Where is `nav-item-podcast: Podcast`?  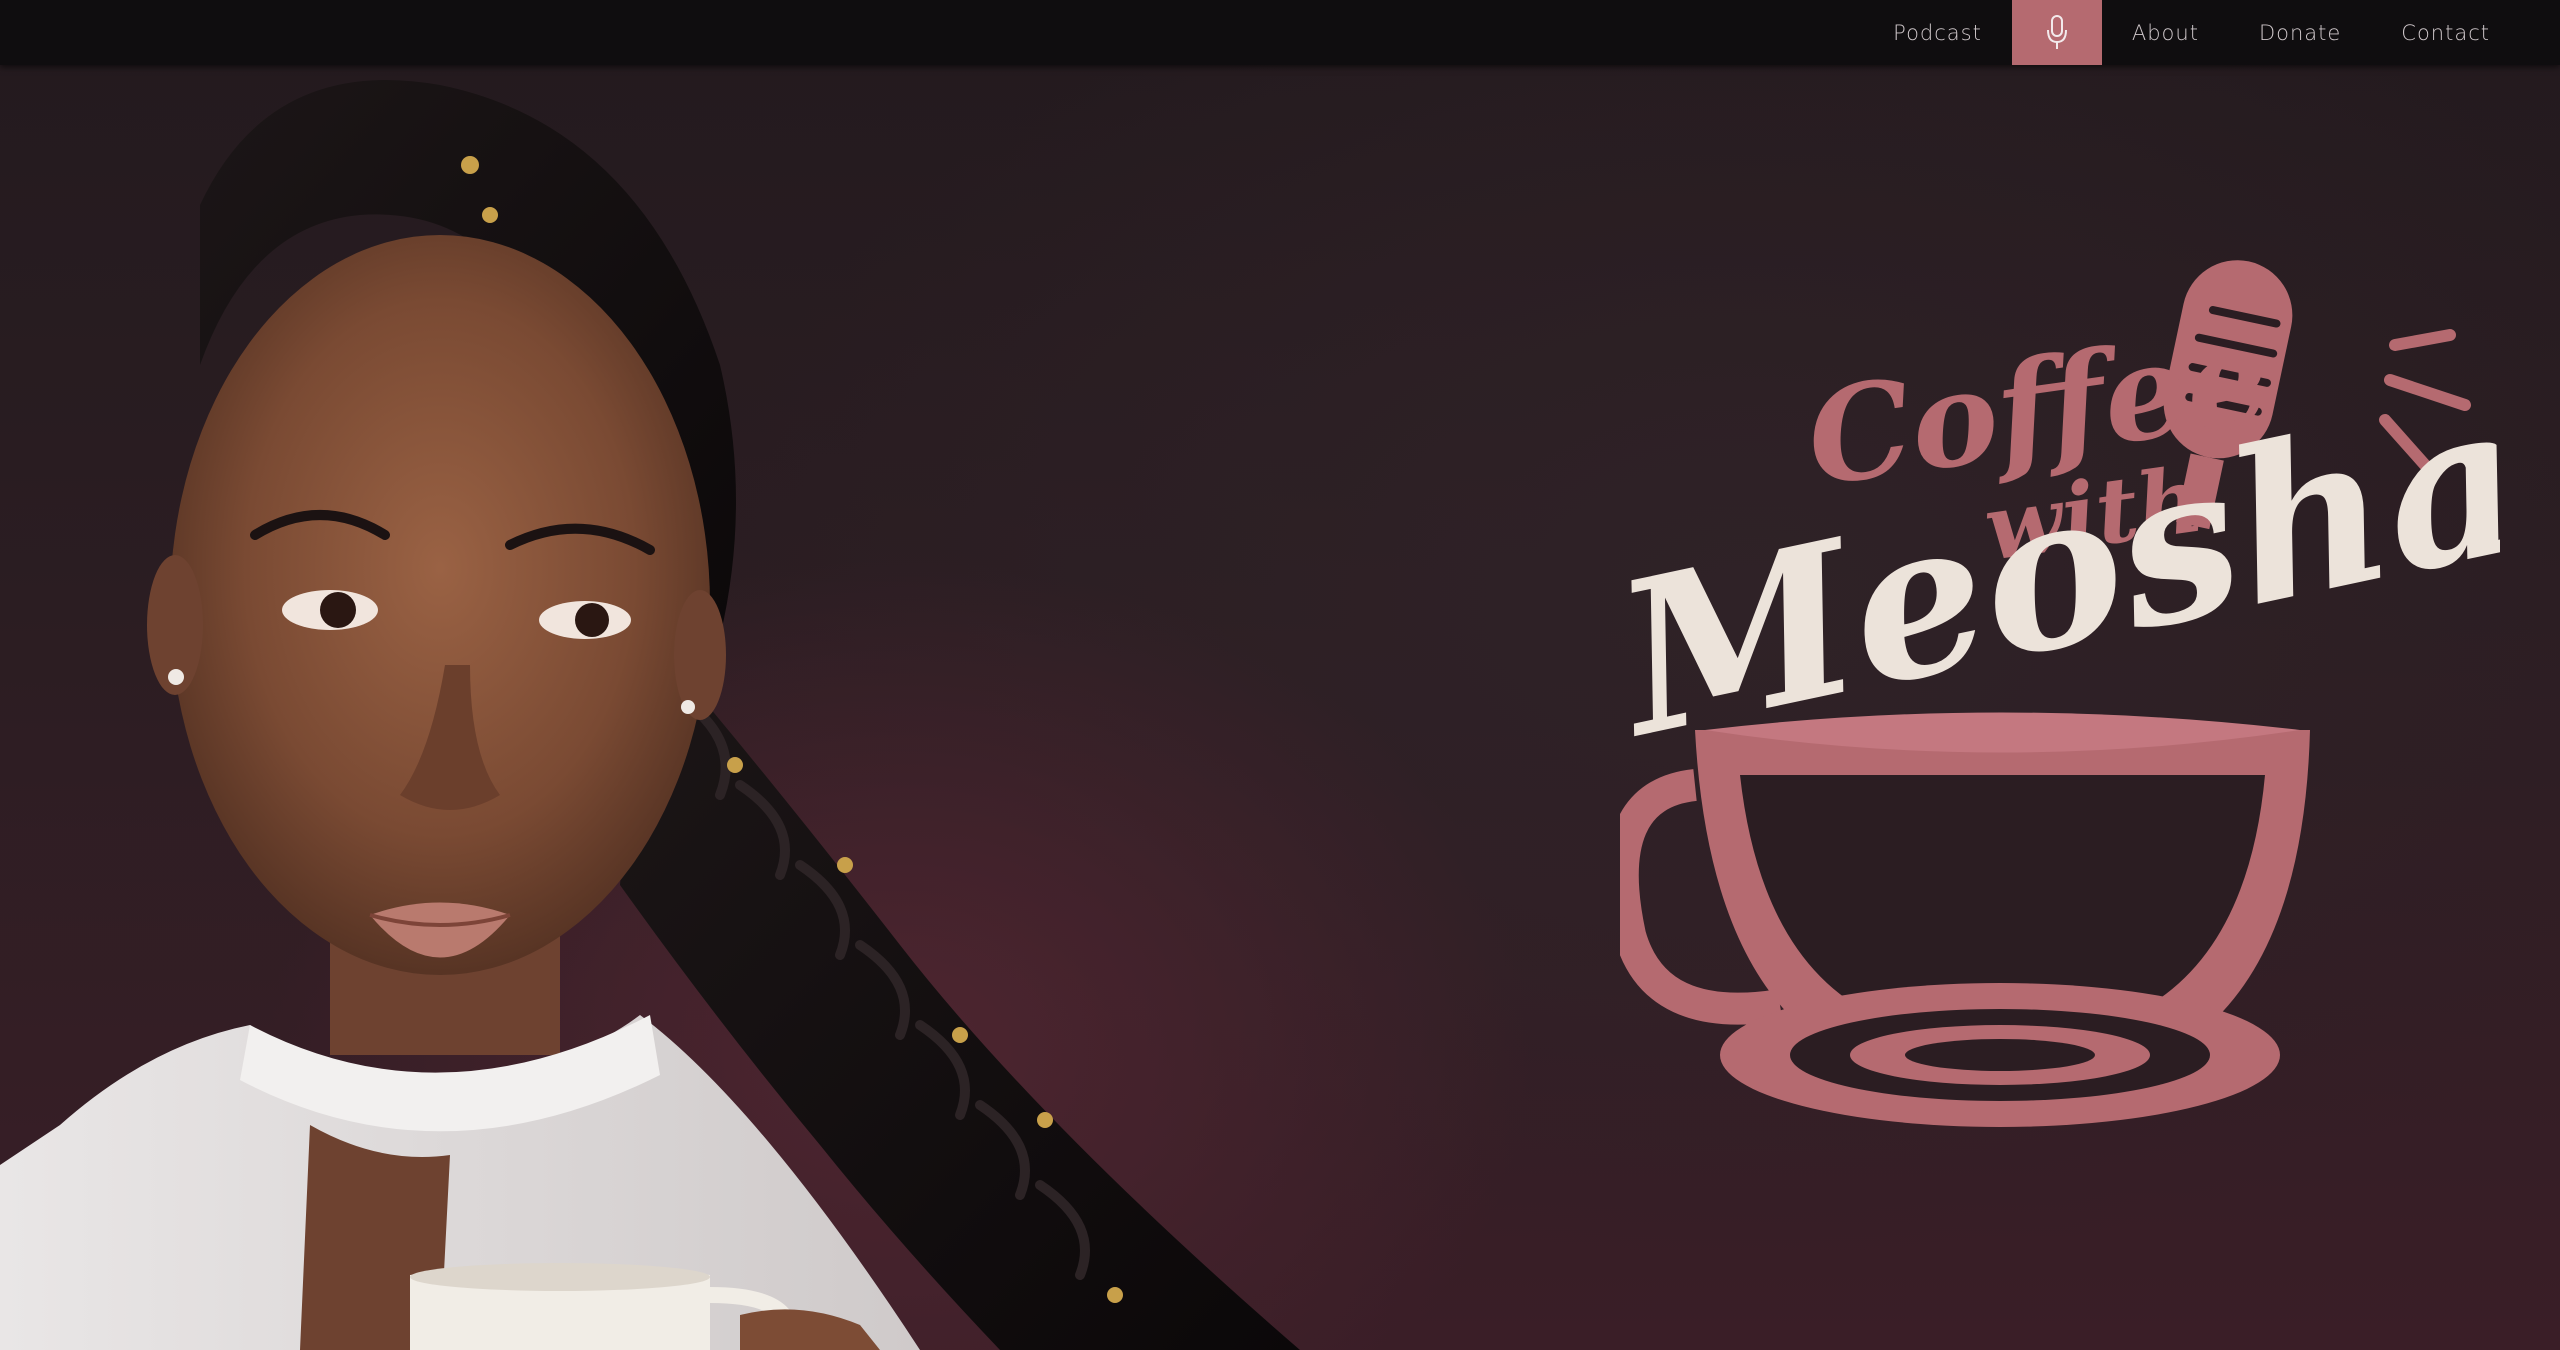
nav-item-podcast: Podcast is located at coordinates (1937, 32).